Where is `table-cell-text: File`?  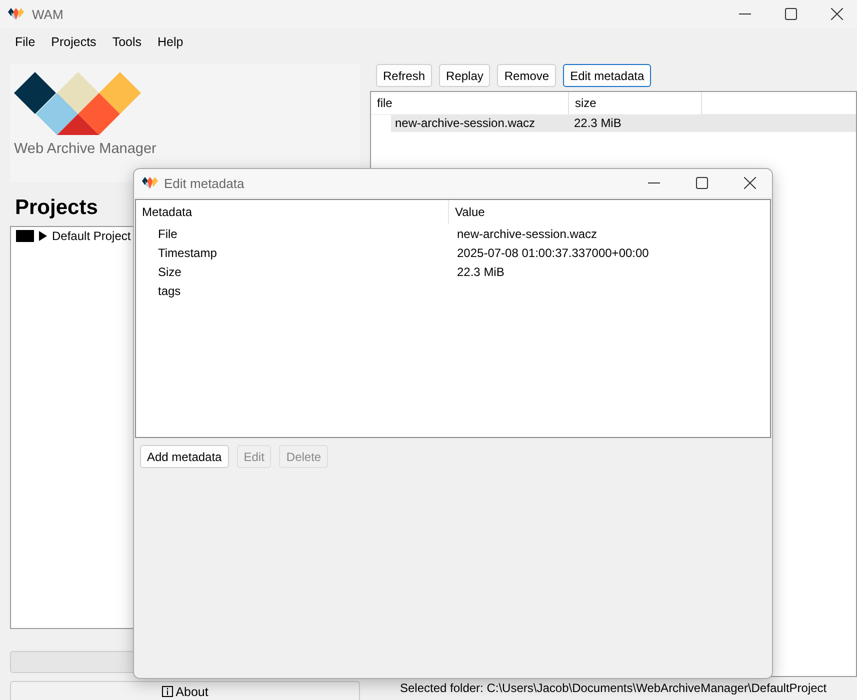
table-cell-text: File is located at coordinates (167, 233).